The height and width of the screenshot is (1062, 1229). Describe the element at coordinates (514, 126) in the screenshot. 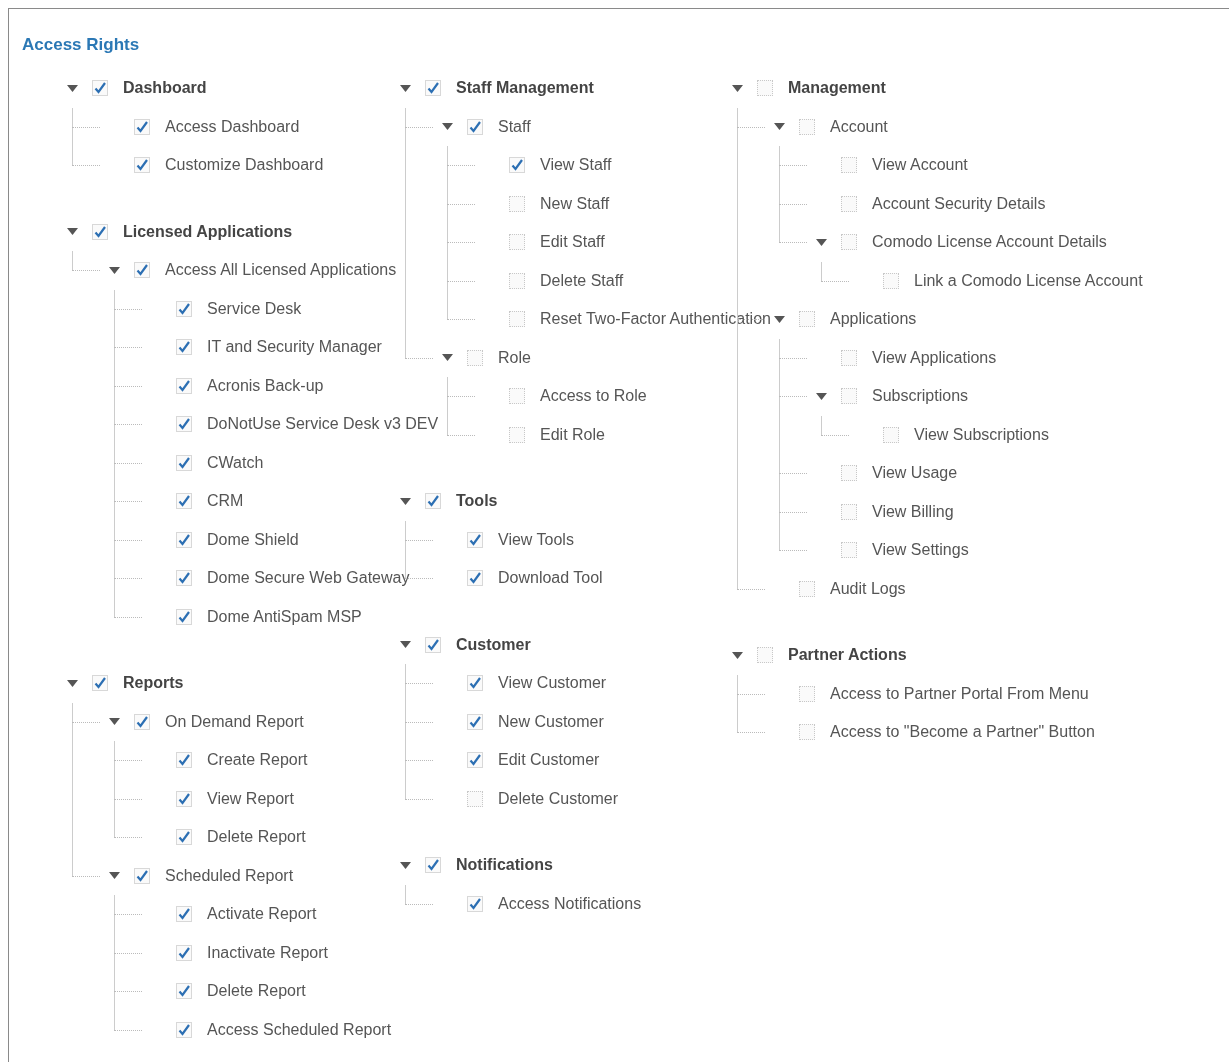

I see `permission-label: Staff` at that location.